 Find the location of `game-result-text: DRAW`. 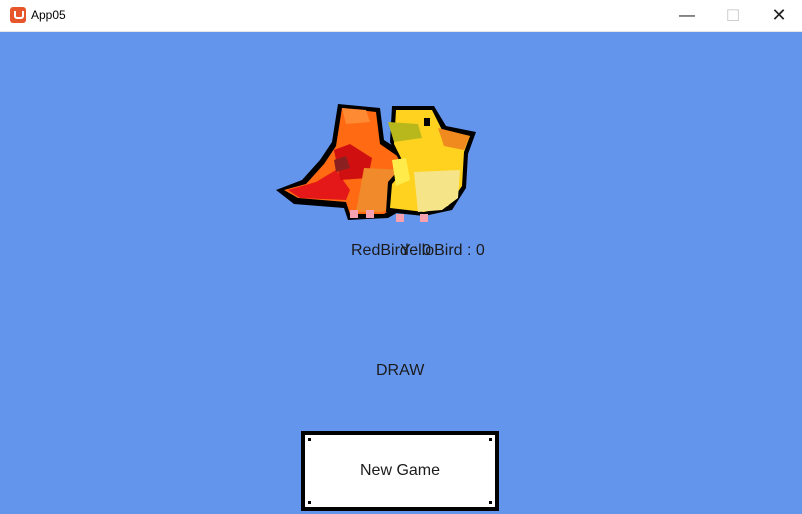

game-result-text: DRAW is located at coordinates (400, 370).